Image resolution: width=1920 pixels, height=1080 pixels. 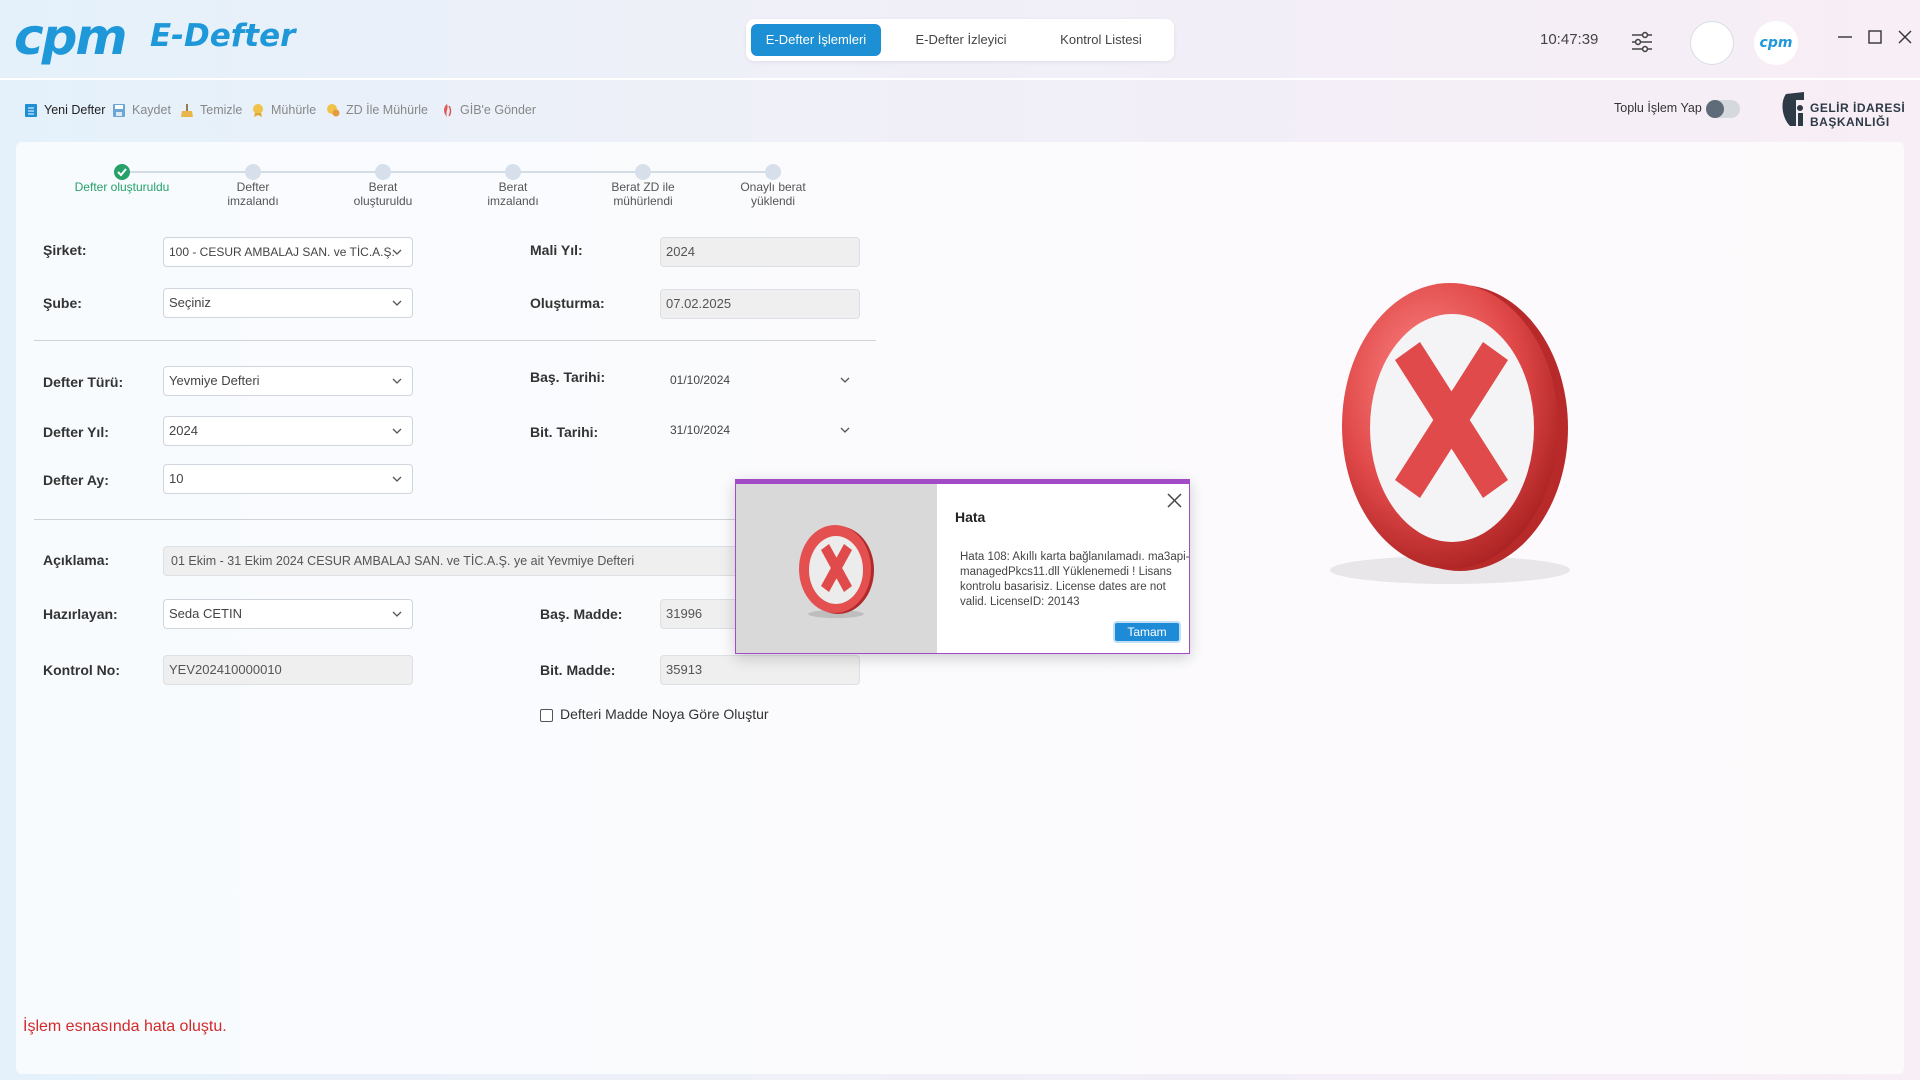 I want to click on prepared-by-label: Hazırlayan:, so click(x=80, y=614).